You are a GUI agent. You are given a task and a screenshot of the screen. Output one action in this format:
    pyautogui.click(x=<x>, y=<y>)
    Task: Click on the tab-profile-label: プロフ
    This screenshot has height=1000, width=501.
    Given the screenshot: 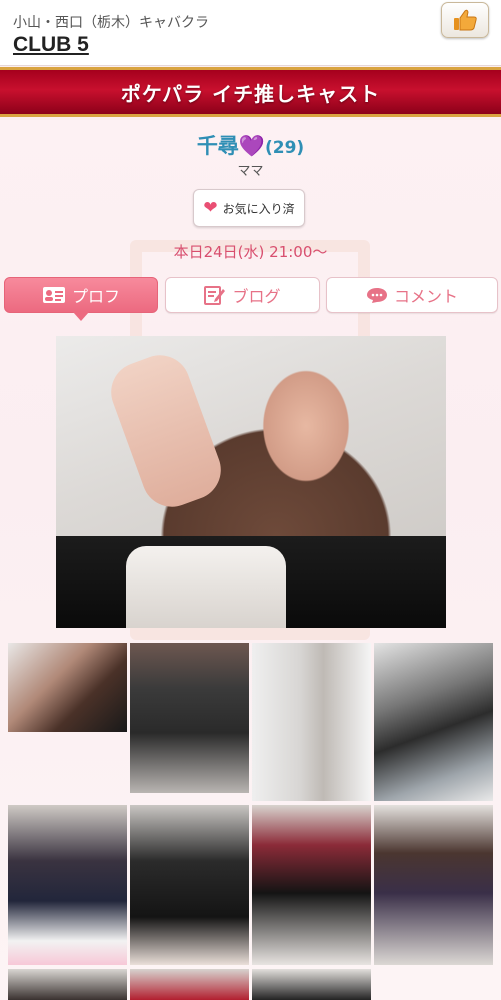 What is the action you would take?
    pyautogui.click(x=95, y=296)
    